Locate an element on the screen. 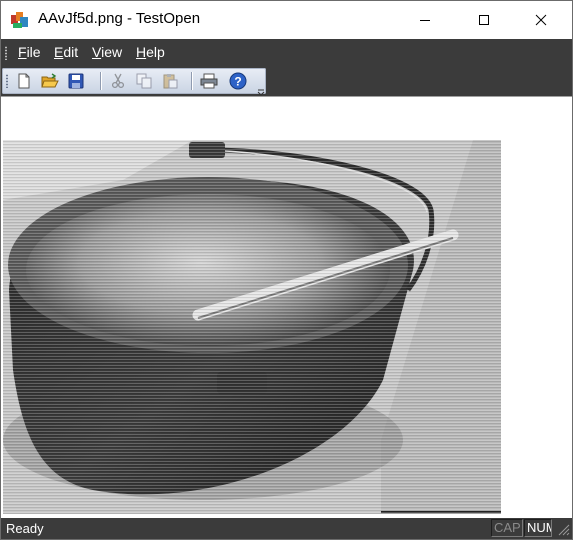  toolbar-row: ? is located at coordinates (286, 81).